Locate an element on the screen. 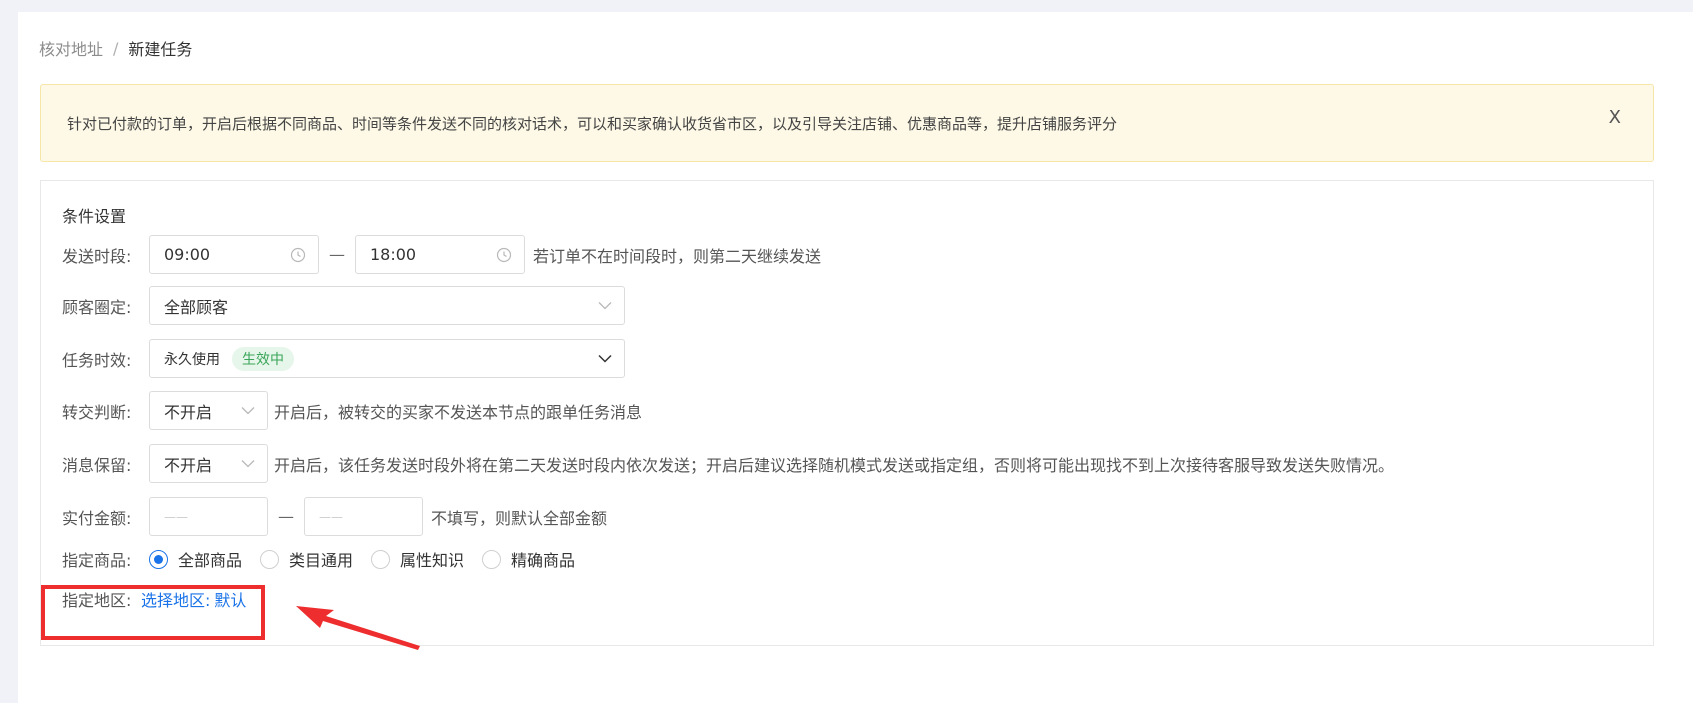  radio-label: 类目通用 is located at coordinates (321, 560).